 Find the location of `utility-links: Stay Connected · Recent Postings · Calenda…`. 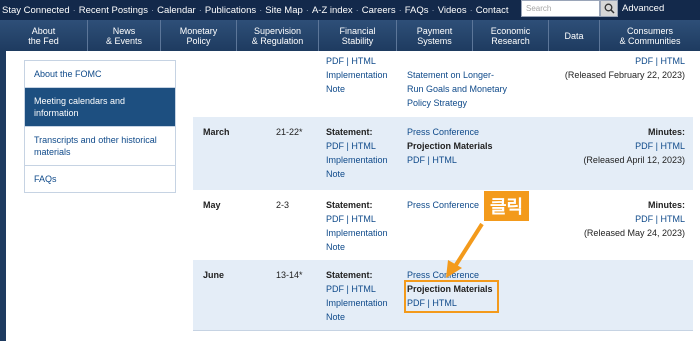

utility-links: Stay Connected · Recent Postings · Calenda… is located at coordinates (255, 10).